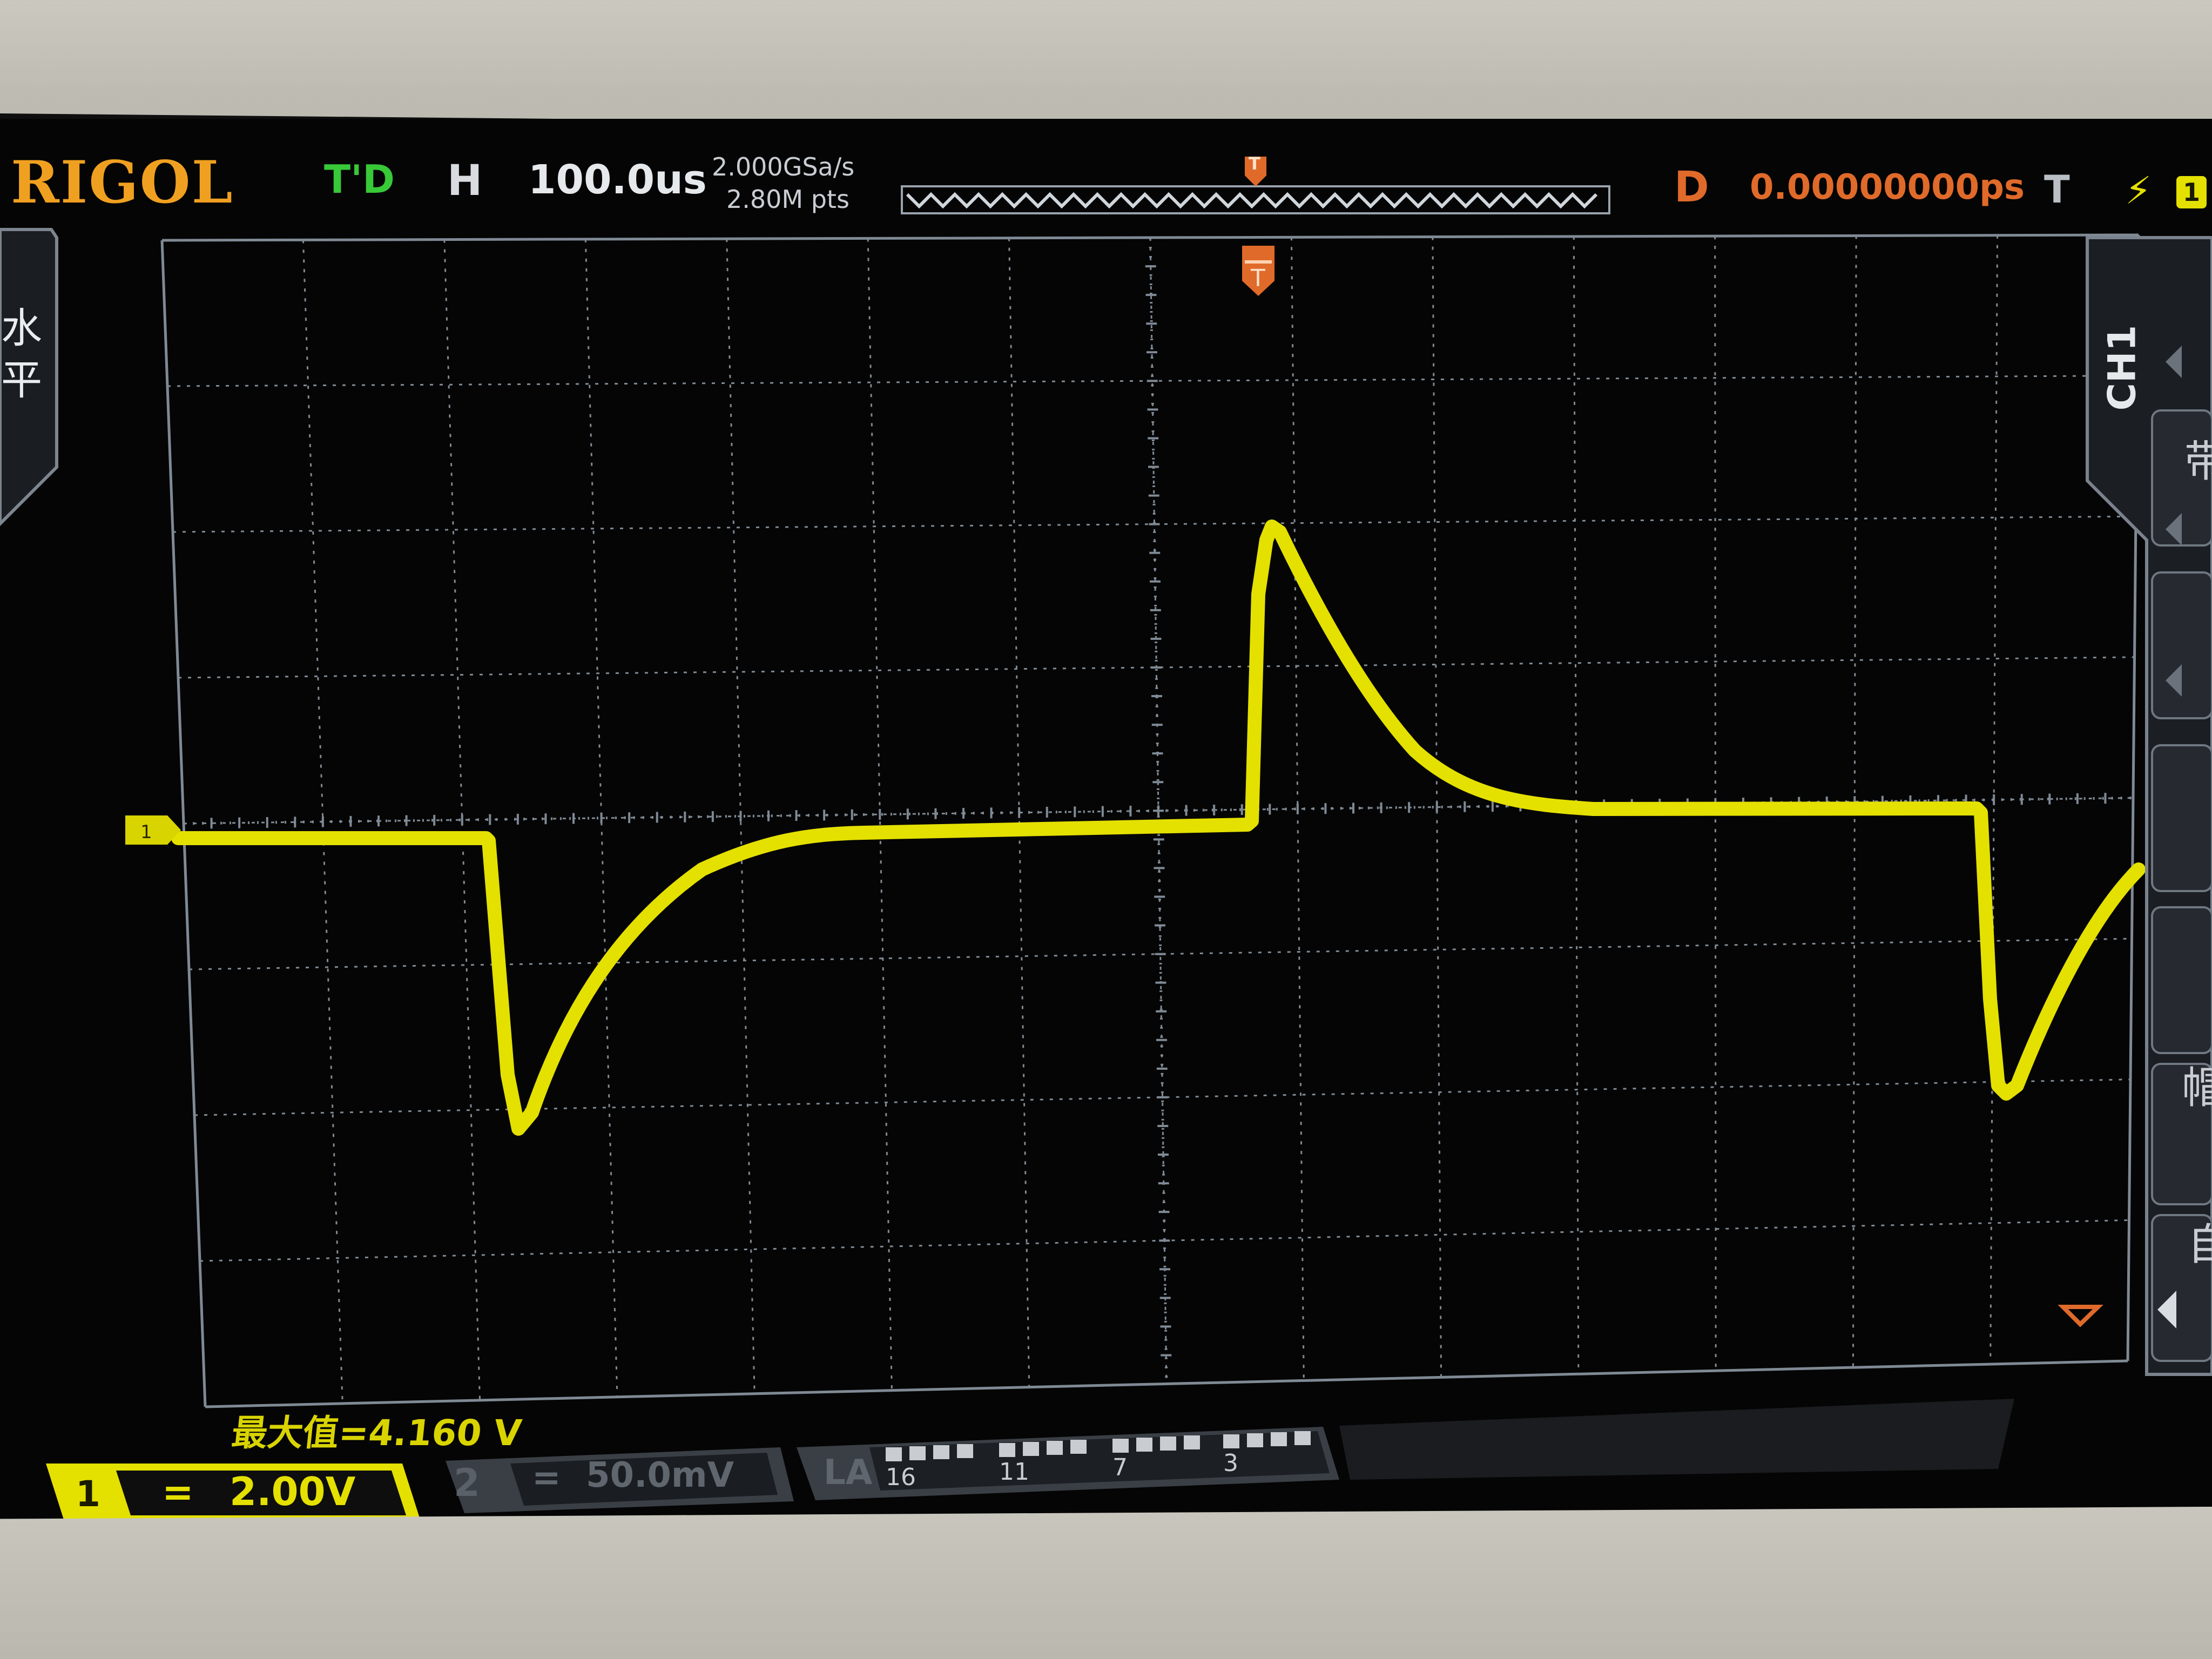 The width and height of the screenshot is (2212, 1659). I want to click on delay-value: 0.00000000ps, so click(1887, 187).